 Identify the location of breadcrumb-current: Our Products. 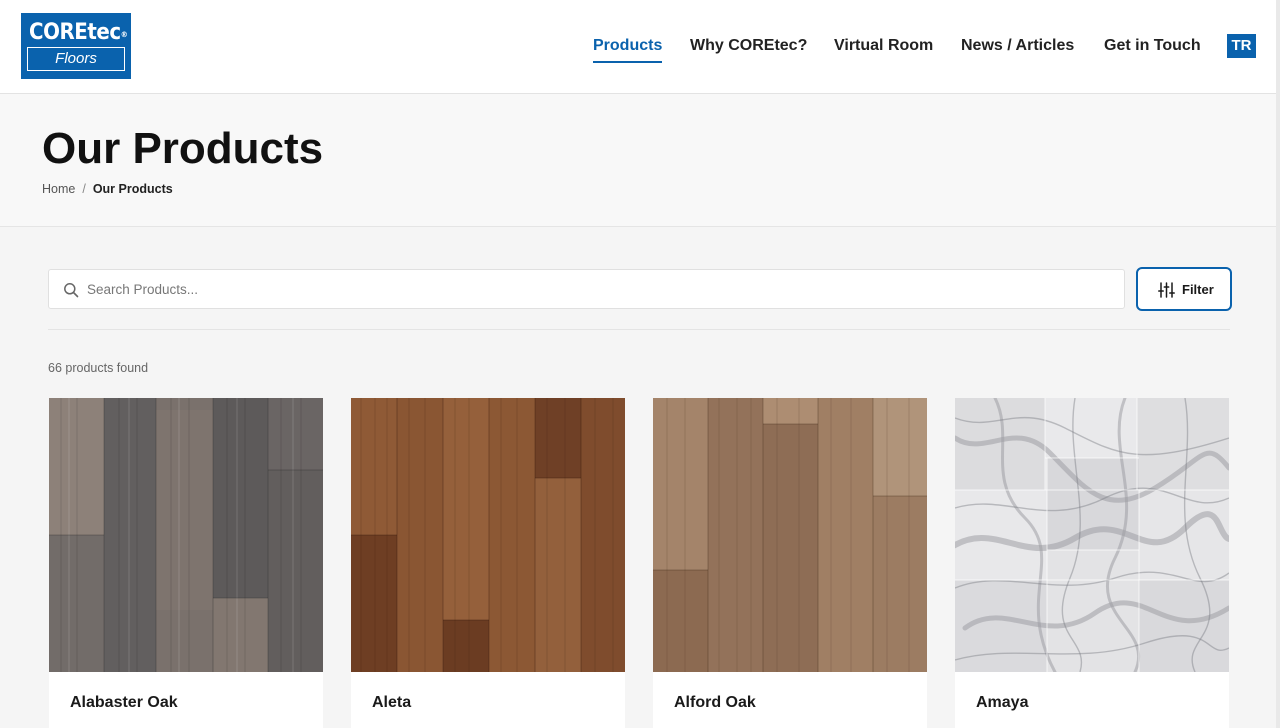
(132, 189).